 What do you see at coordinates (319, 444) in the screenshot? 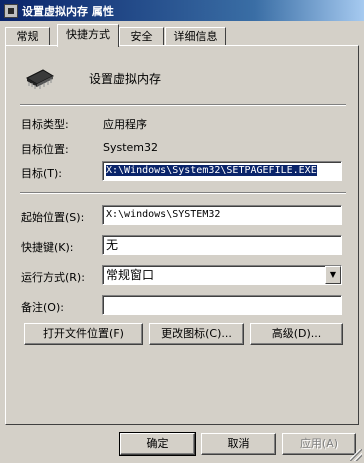
I see `apply-button: 应用(A)` at bounding box center [319, 444].